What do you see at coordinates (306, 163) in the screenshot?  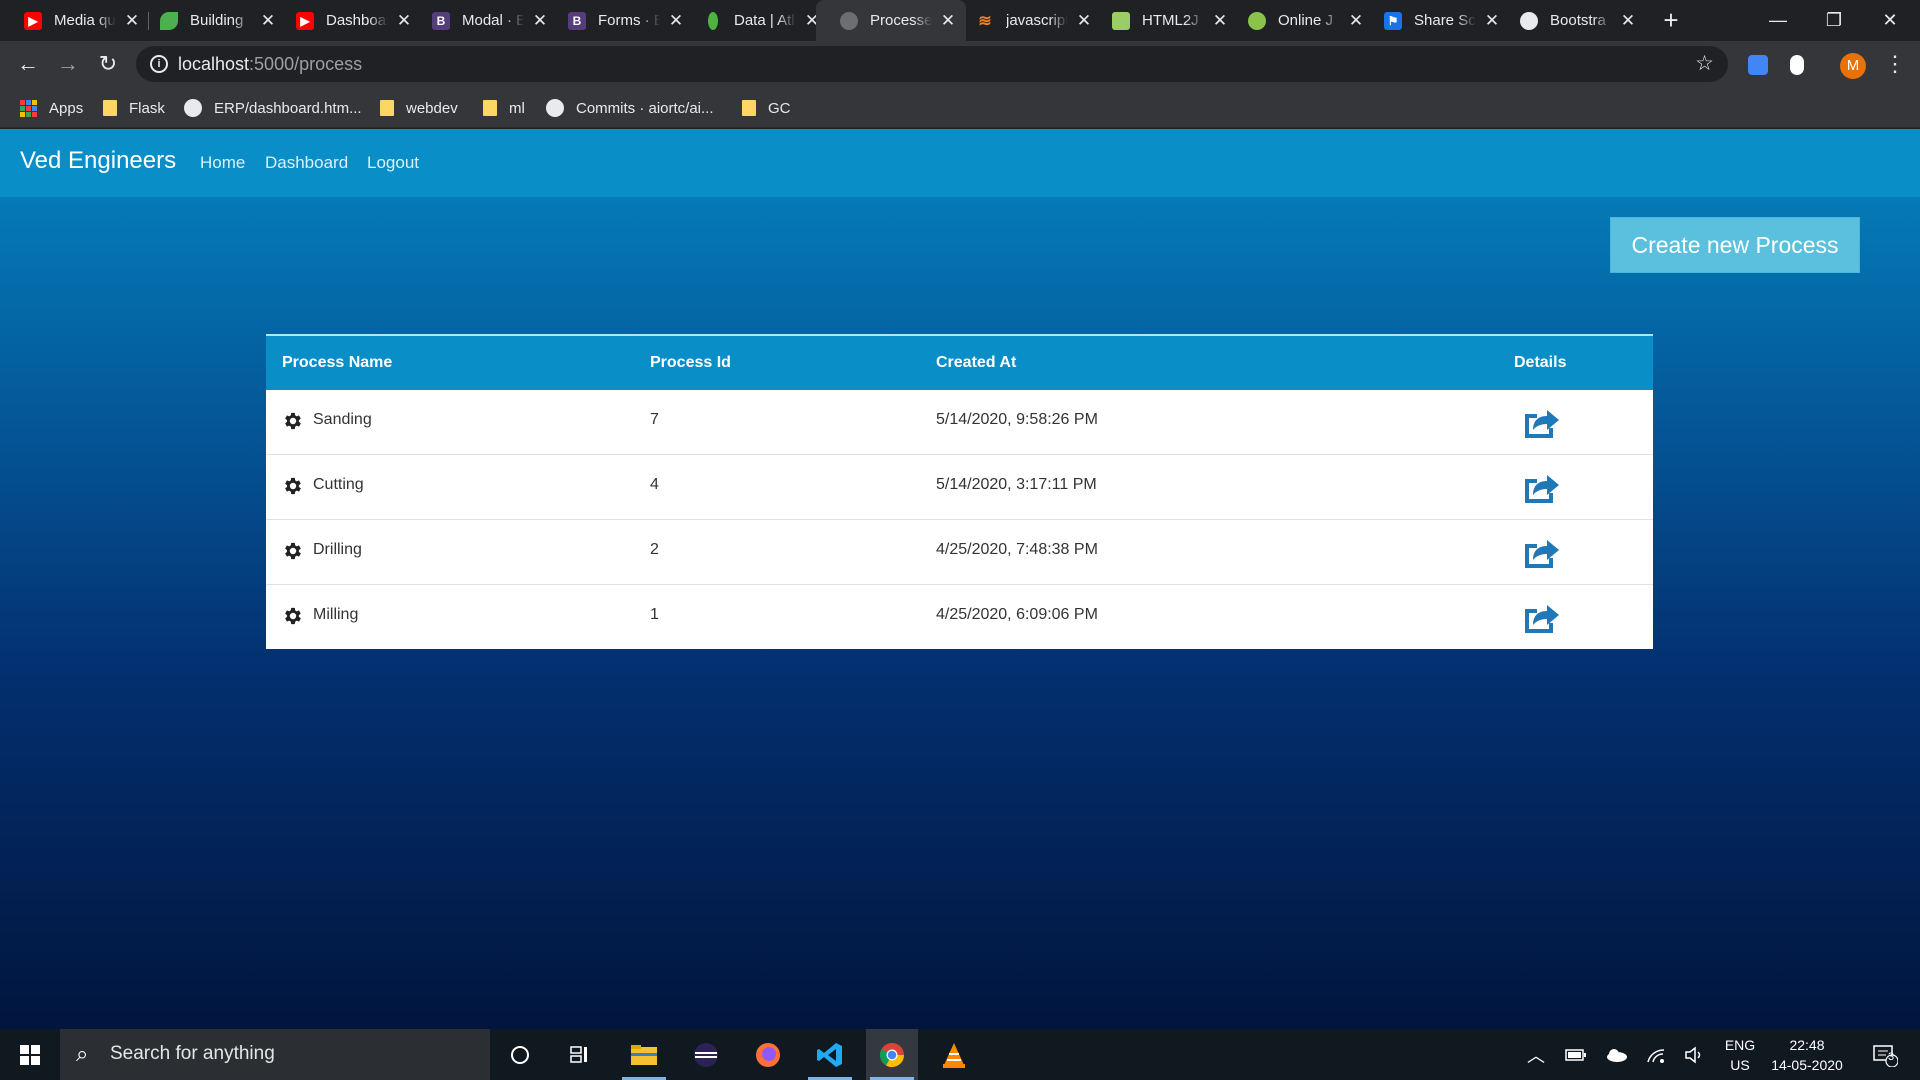 I see `nav-dashboard: Dashboard` at bounding box center [306, 163].